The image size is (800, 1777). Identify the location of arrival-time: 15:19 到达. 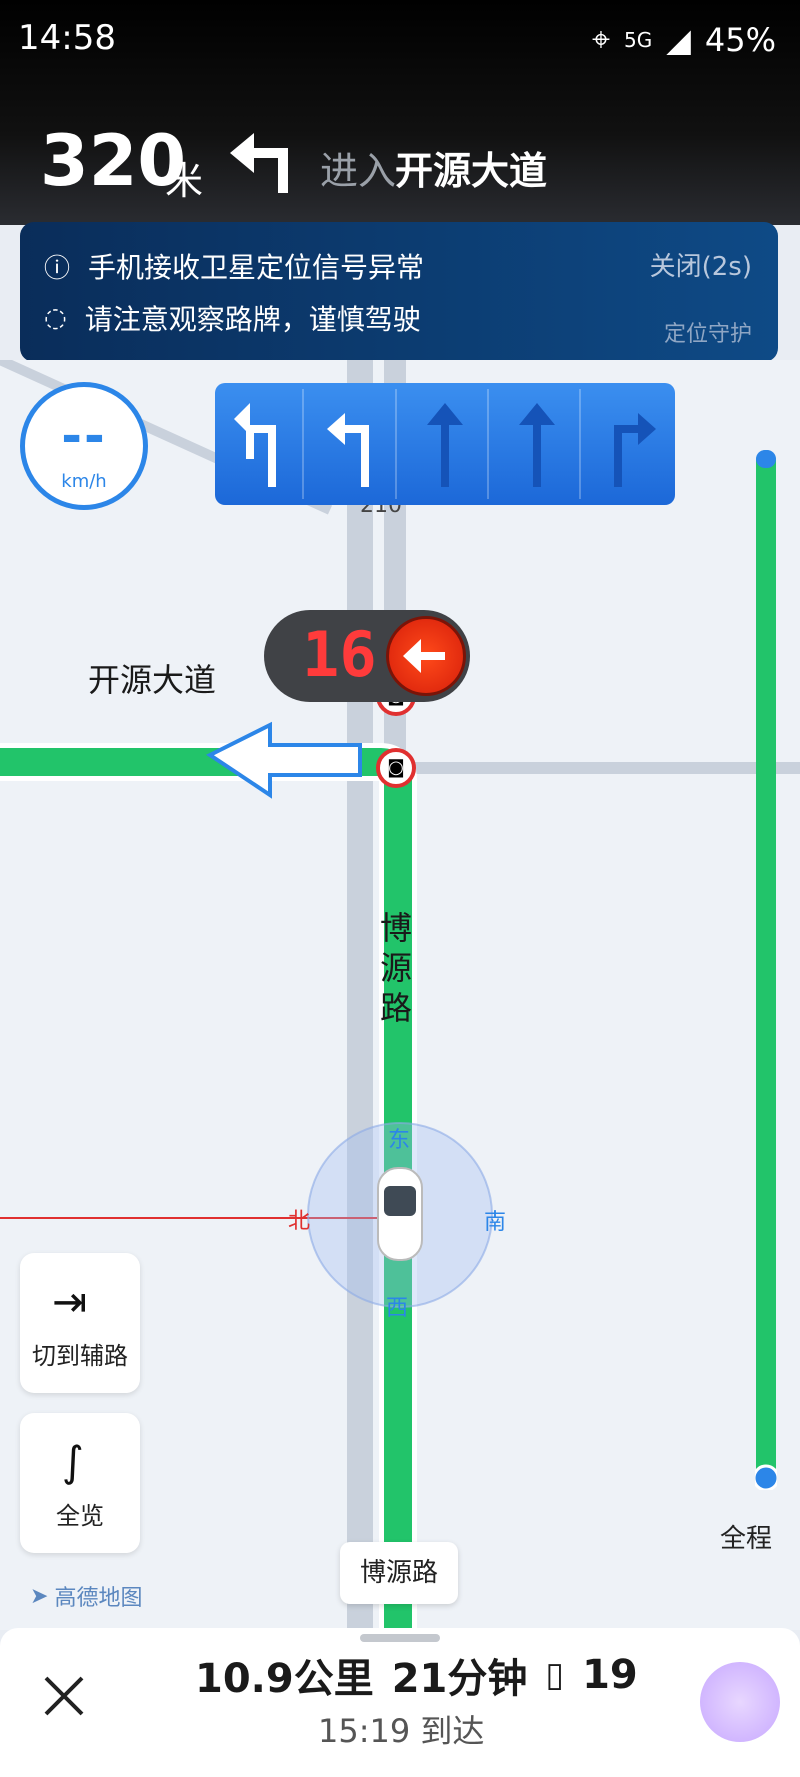
(401, 1731).